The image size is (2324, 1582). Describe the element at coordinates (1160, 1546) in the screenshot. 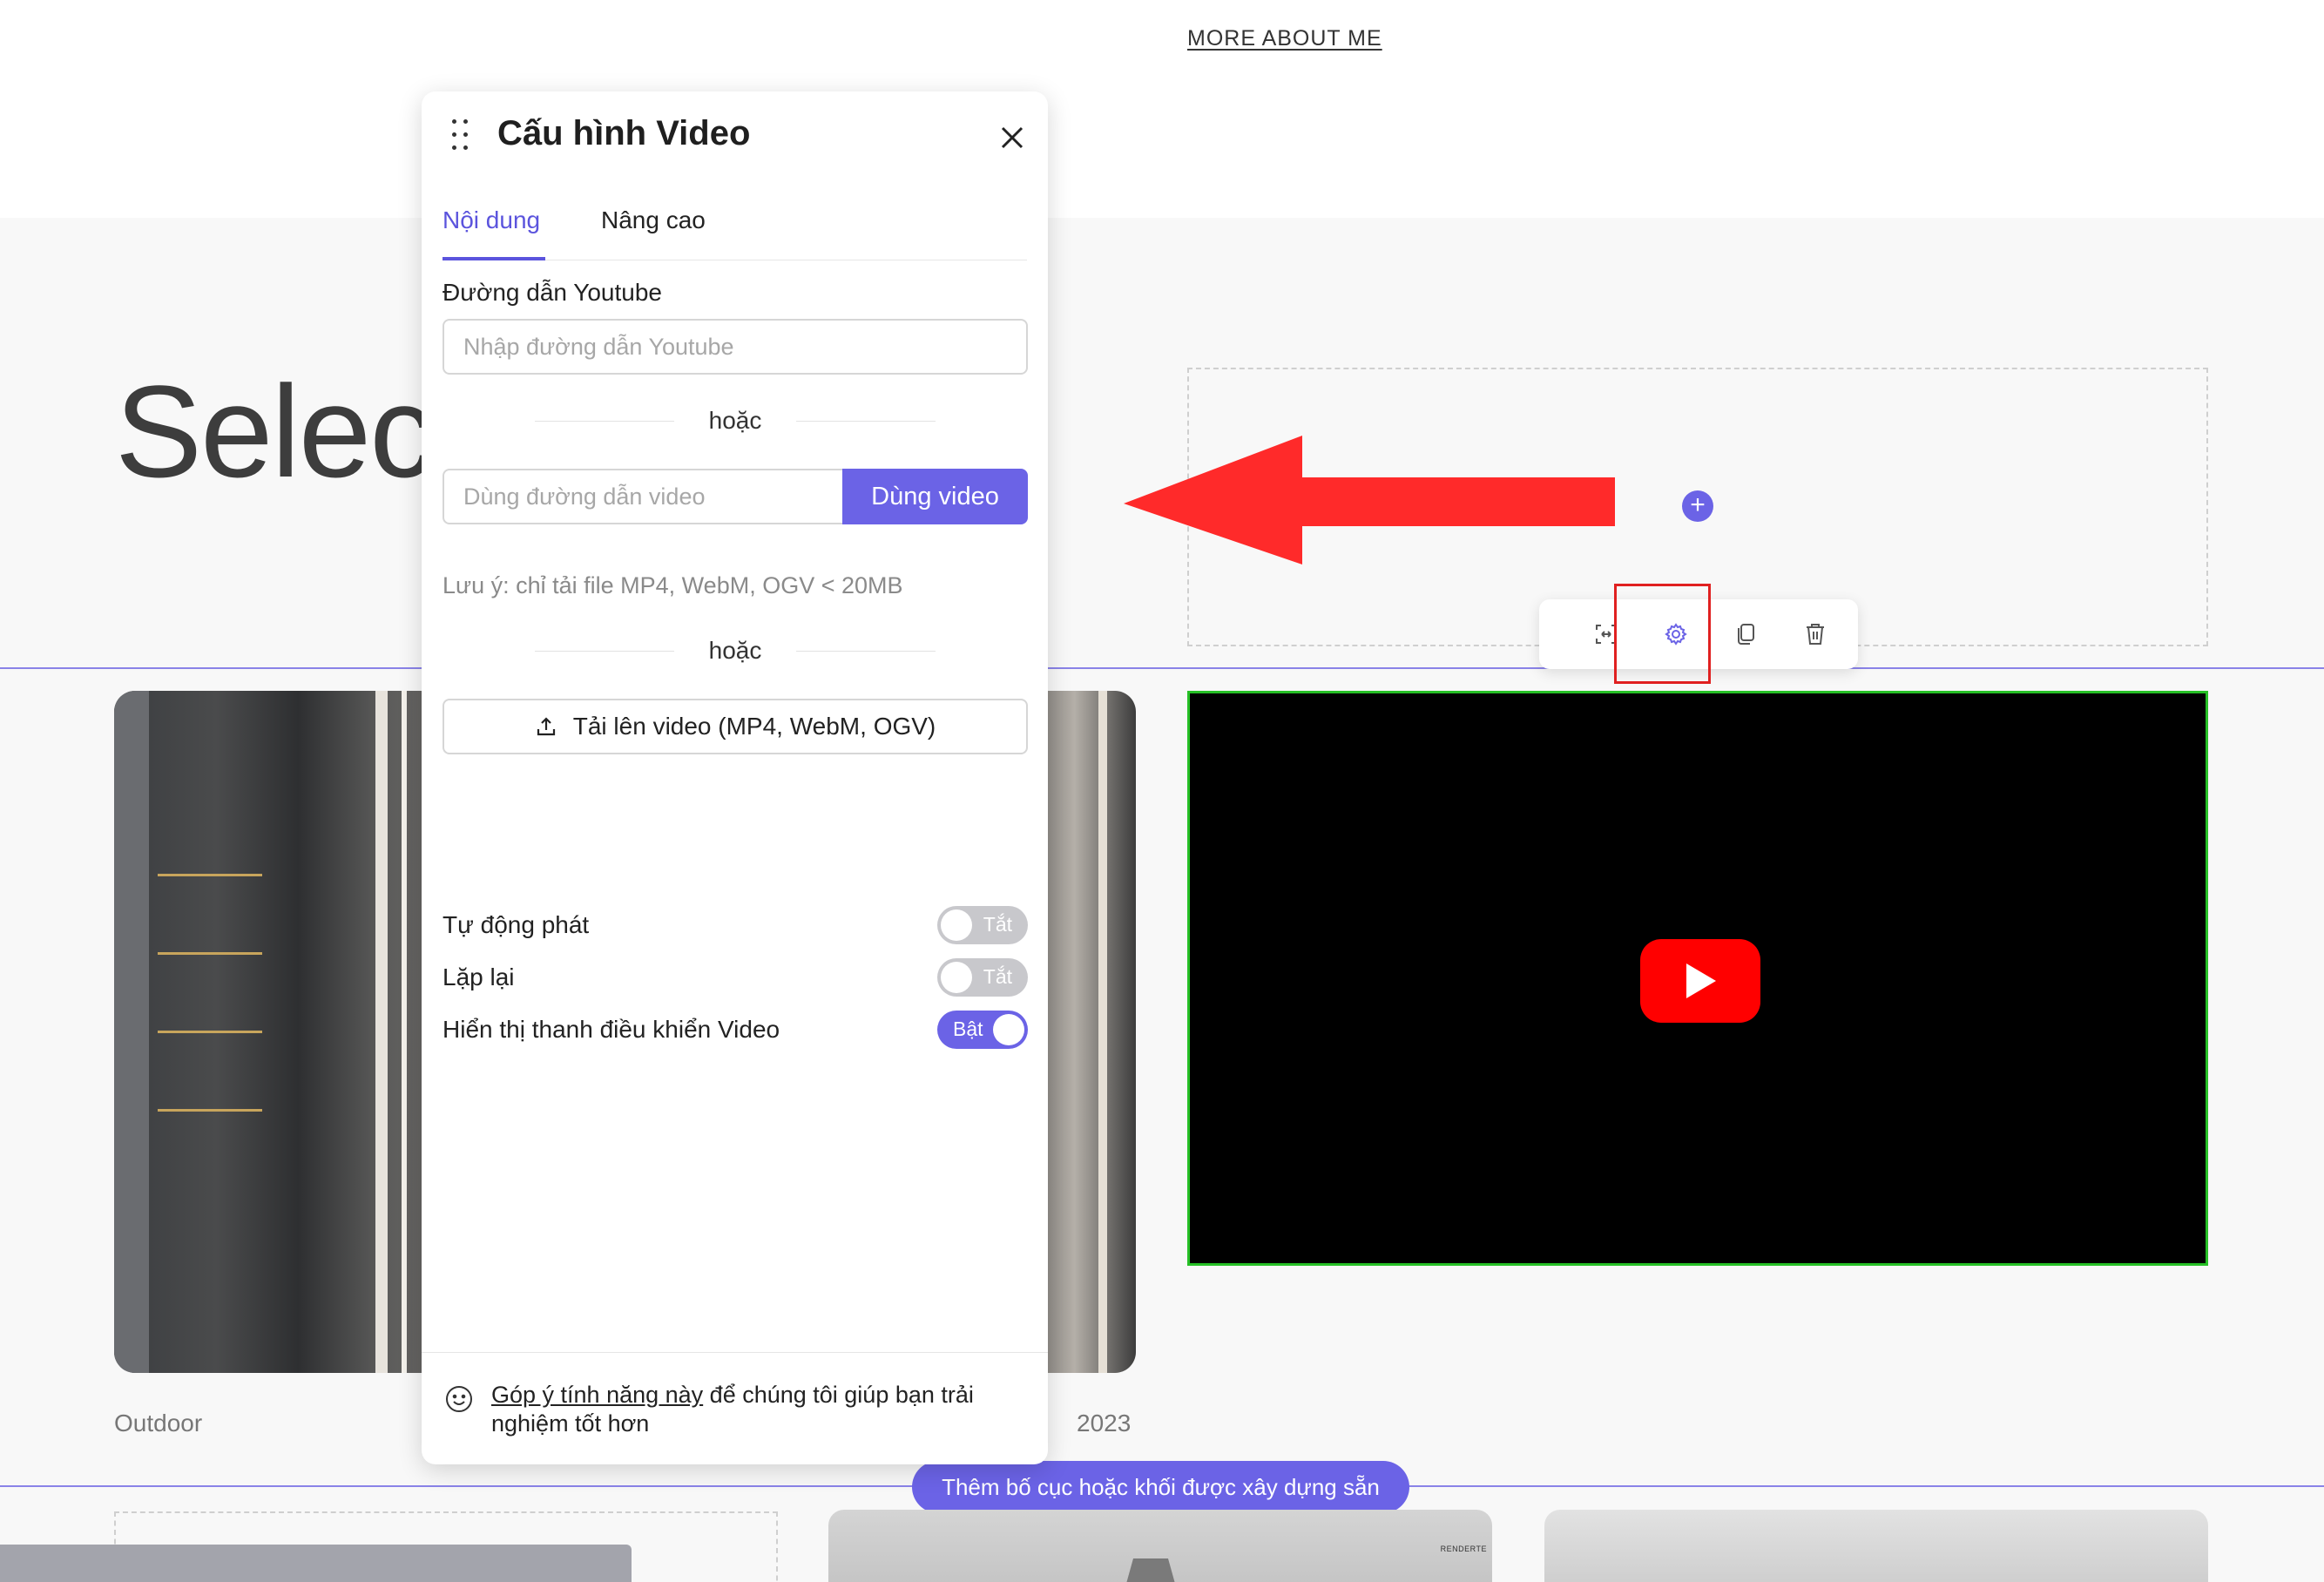

I see `gallery-thumbnail: RENDERTE` at that location.